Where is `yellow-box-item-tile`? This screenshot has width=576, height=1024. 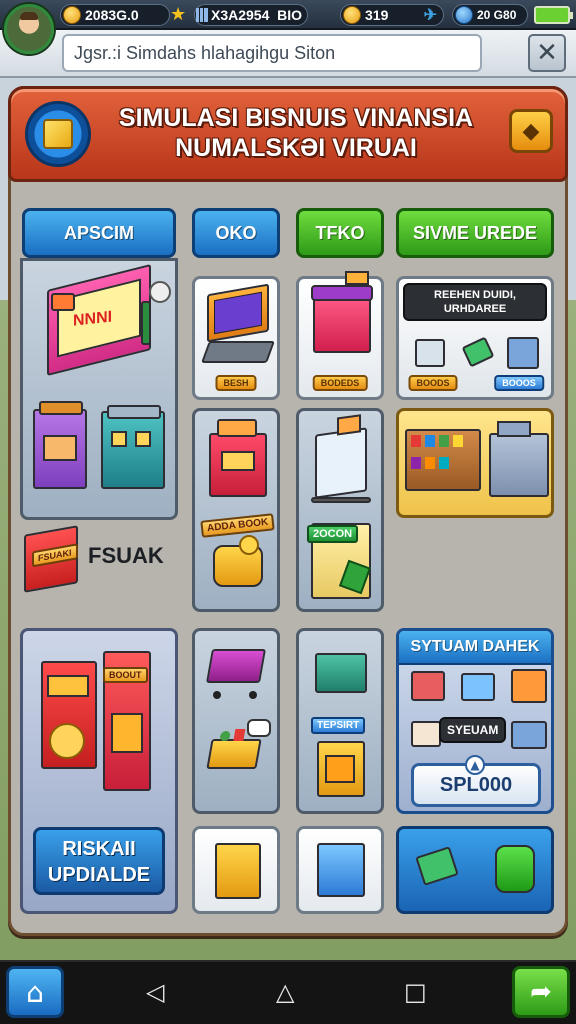
yellow-box-item-tile is located at coordinates (236, 870).